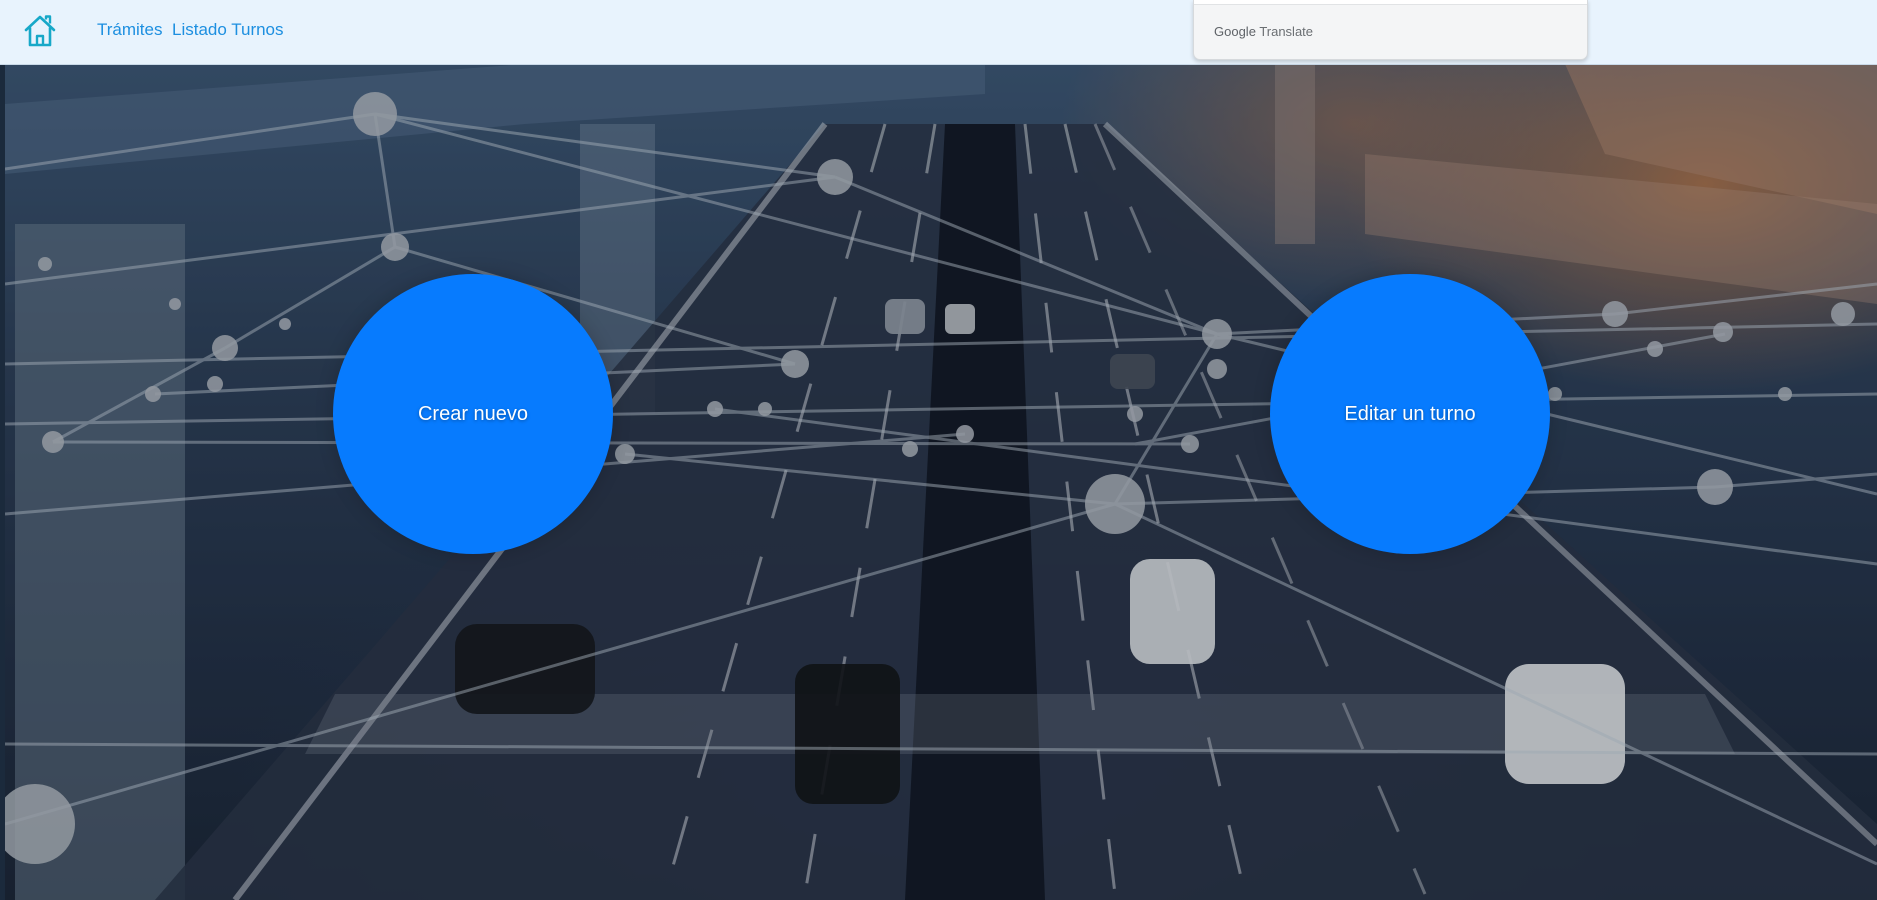 Image resolution: width=1877 pixels, height=900 pixels. I want to click on home-icon, so click(40, 31).